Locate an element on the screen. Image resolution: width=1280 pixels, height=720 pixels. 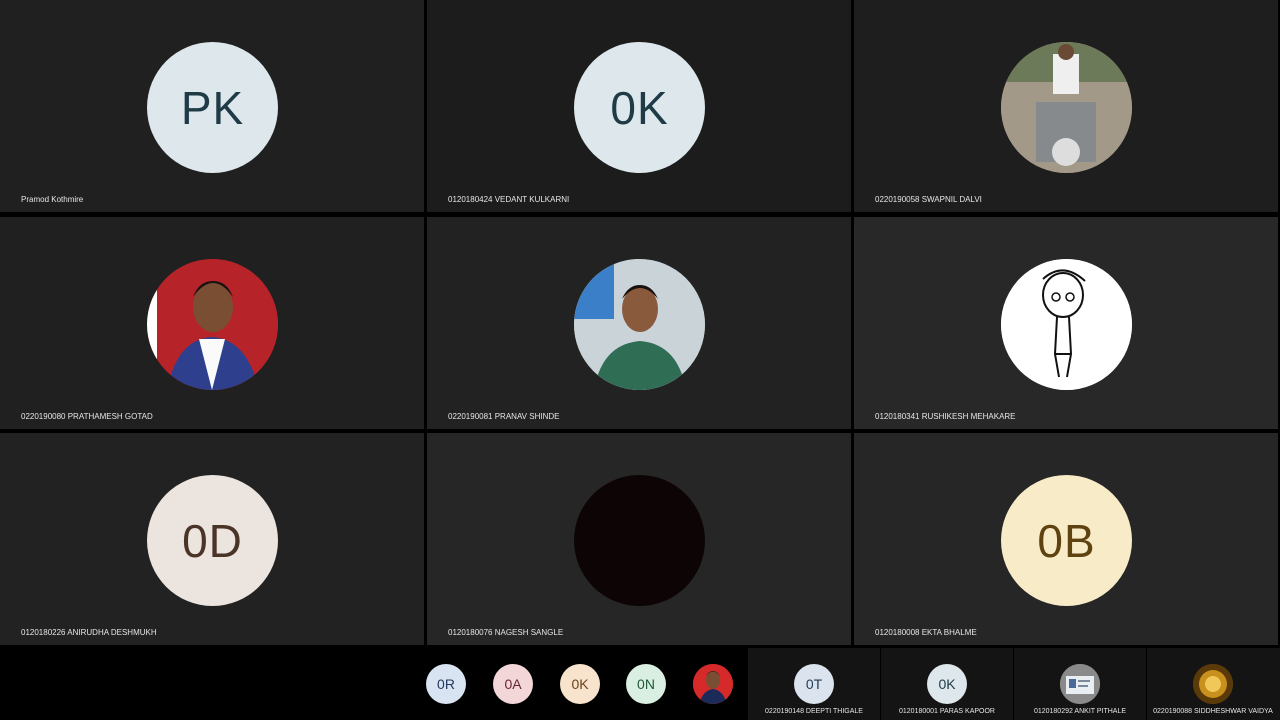
participant-name: 0120180076 NAGESH SANGLE is located at coordinates (506, 632).